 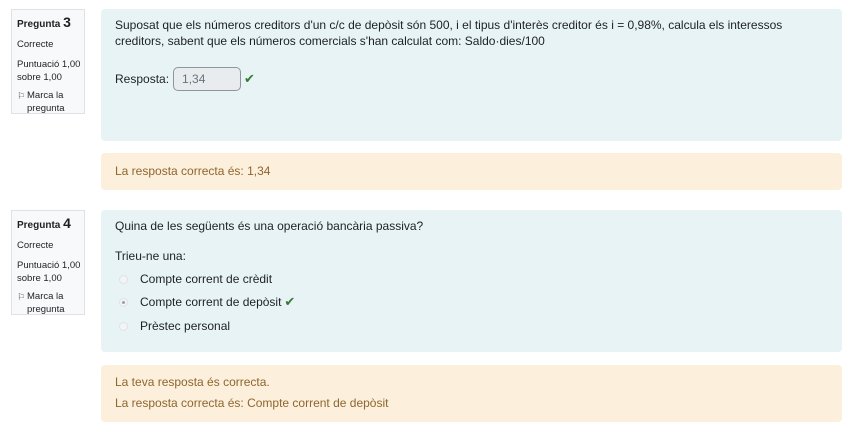 I want to click on answer-row: Resposta: 1,34 ✔, so click(x=185, y=79).